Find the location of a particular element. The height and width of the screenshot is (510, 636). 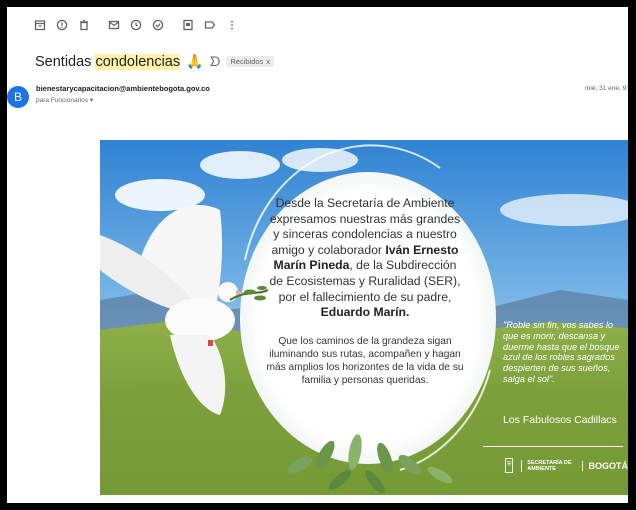

label-chip-inbox: Recibidos x is located at coordinates (250, 61).